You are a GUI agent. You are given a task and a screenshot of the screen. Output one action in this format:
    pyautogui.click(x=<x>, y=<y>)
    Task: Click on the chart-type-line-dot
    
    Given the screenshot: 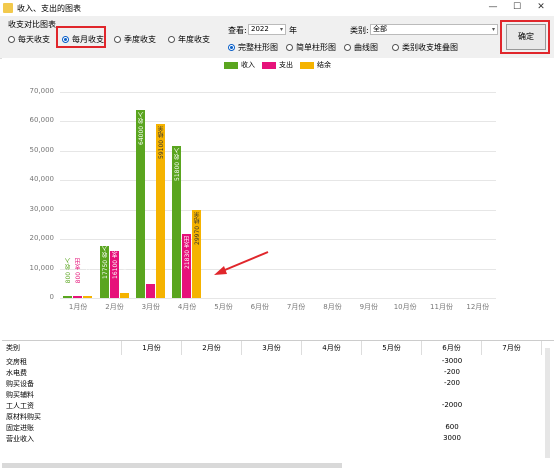 What is the action you would take?
    pyautogui.click(x=347, y=47)
    